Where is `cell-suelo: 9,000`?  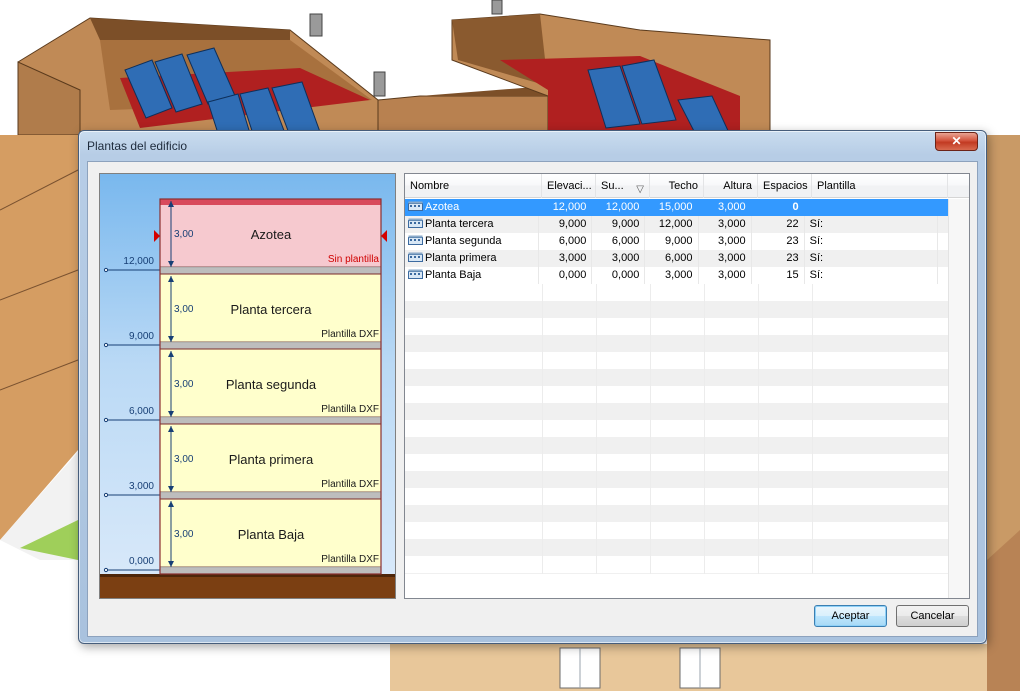
cell-suelo: 9,000 is located at coordinates (619, 224).